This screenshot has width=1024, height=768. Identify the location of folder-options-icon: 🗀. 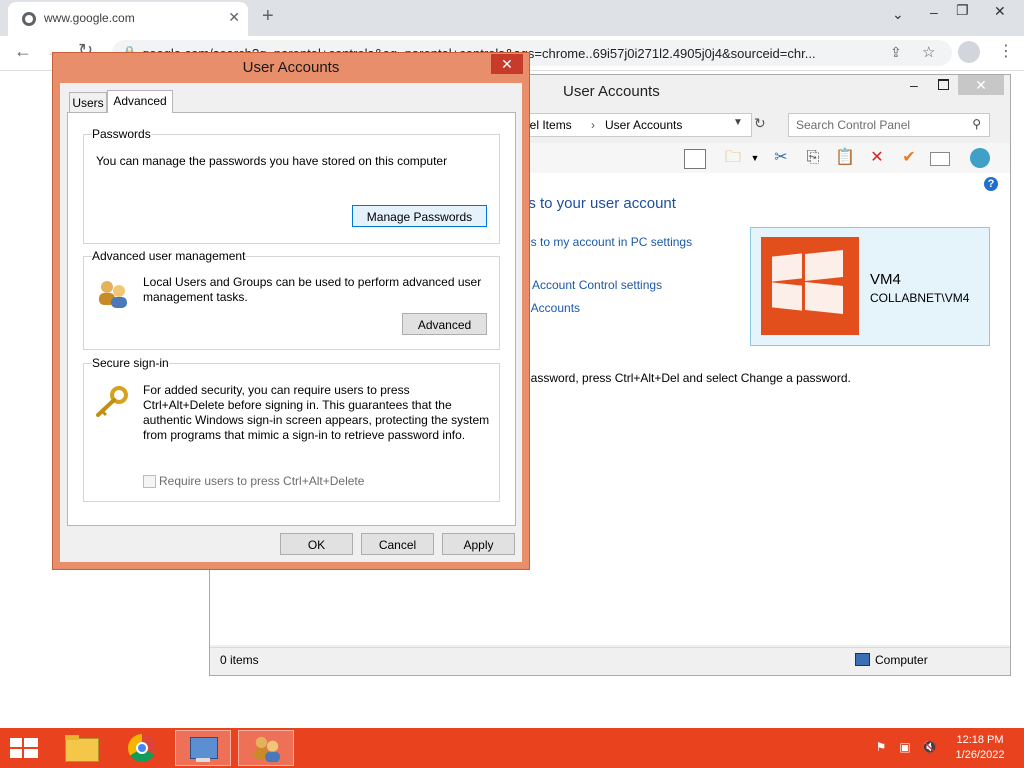
(733, 158).